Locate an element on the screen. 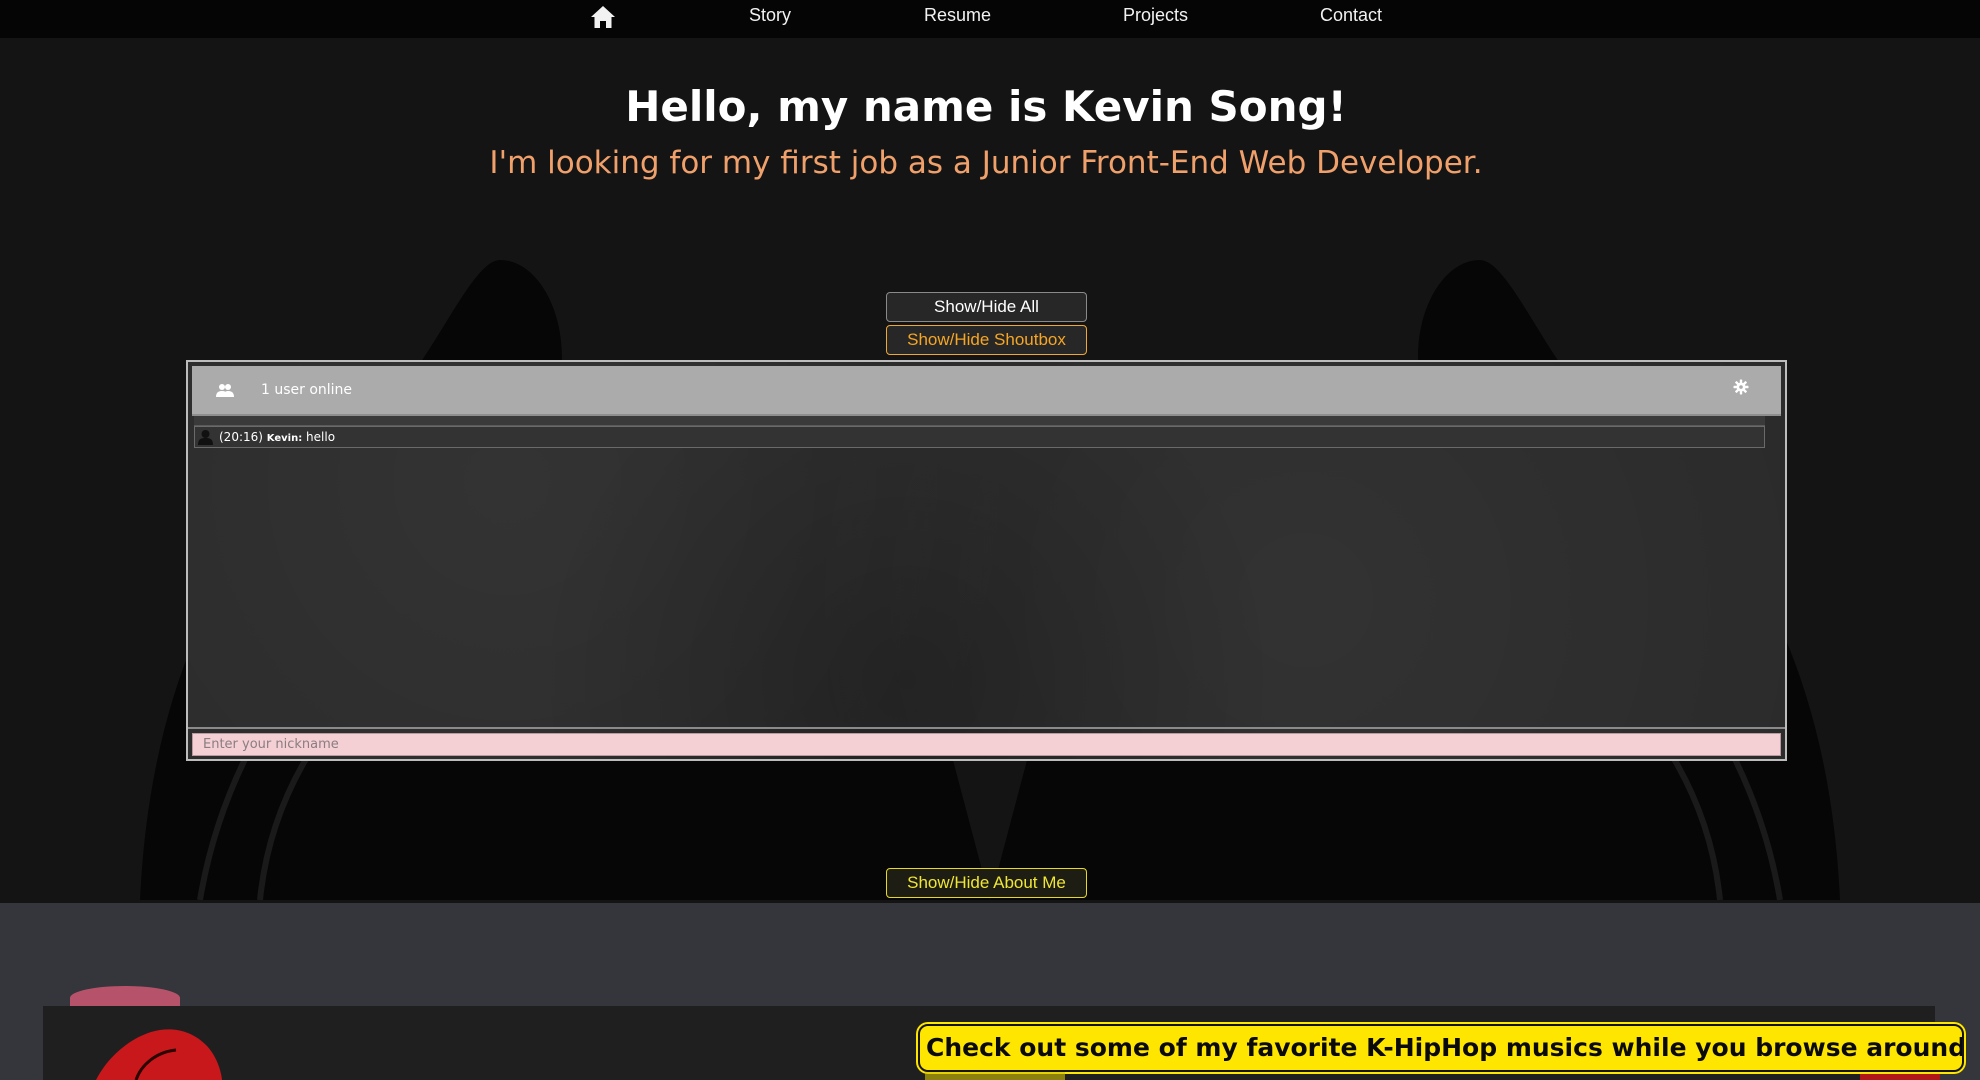 This screenshot has height=1080, width=1980. message-time: (20:16) is located at coordinates (241, 437).